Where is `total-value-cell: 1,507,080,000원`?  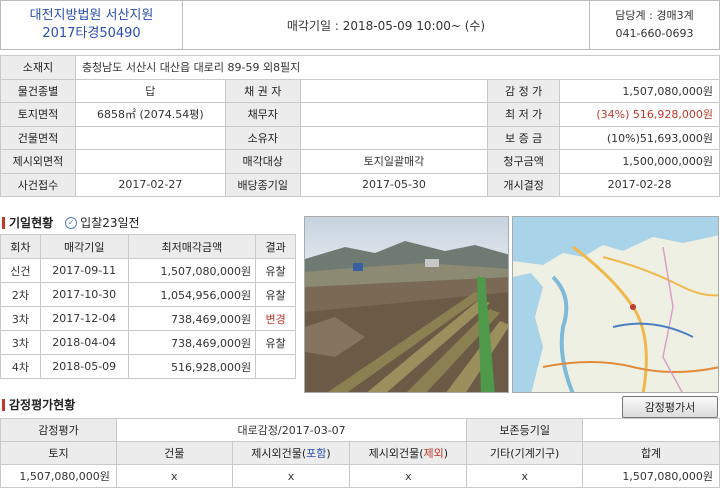
total-value-cell: 1,507,080,000원 is located at coordinates (651, 476).